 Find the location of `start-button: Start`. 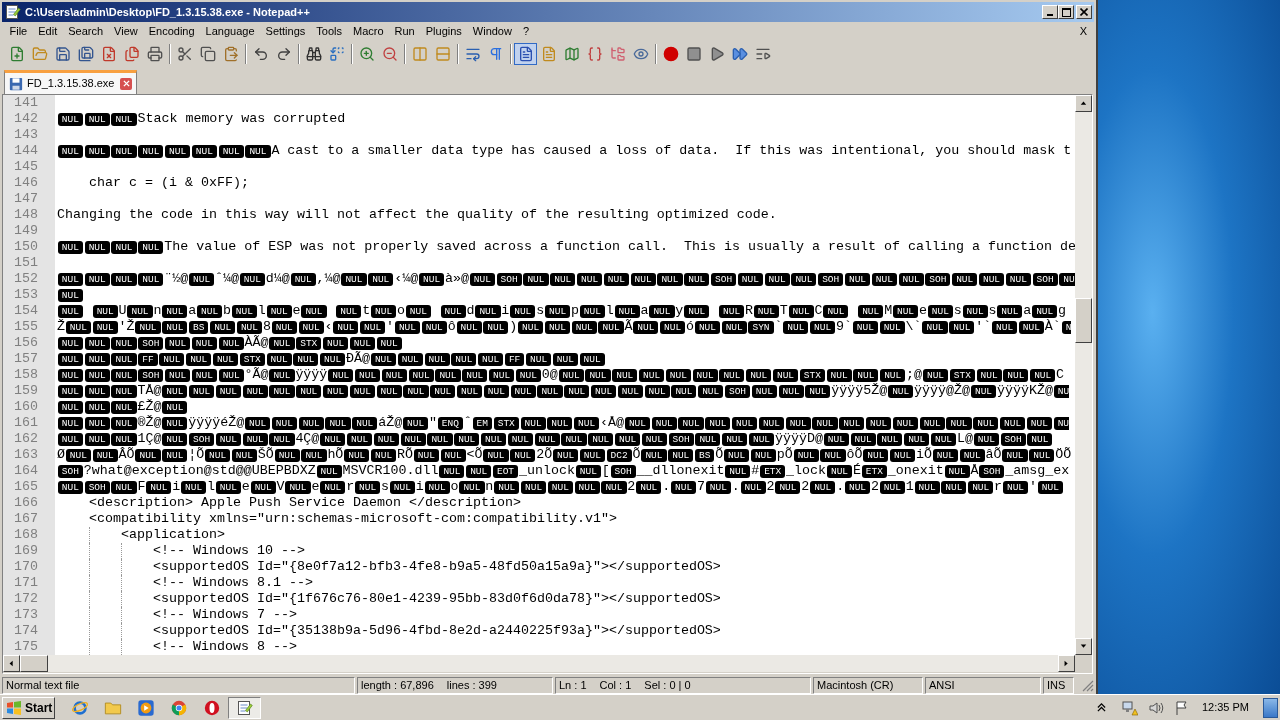

start-button: Start is located at coordinates (28, 707).